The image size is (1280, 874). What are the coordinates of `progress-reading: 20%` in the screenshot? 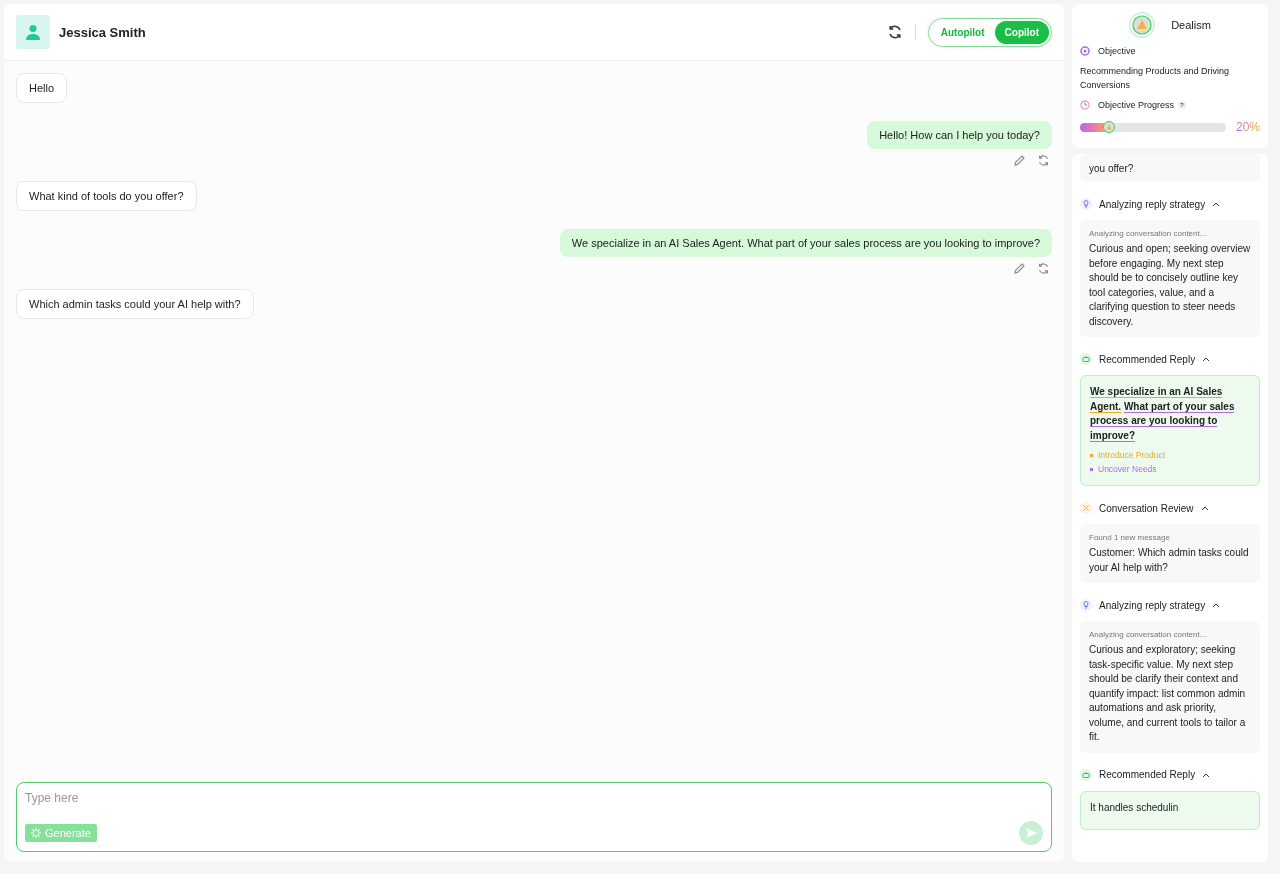 It's located at (1247, 127).